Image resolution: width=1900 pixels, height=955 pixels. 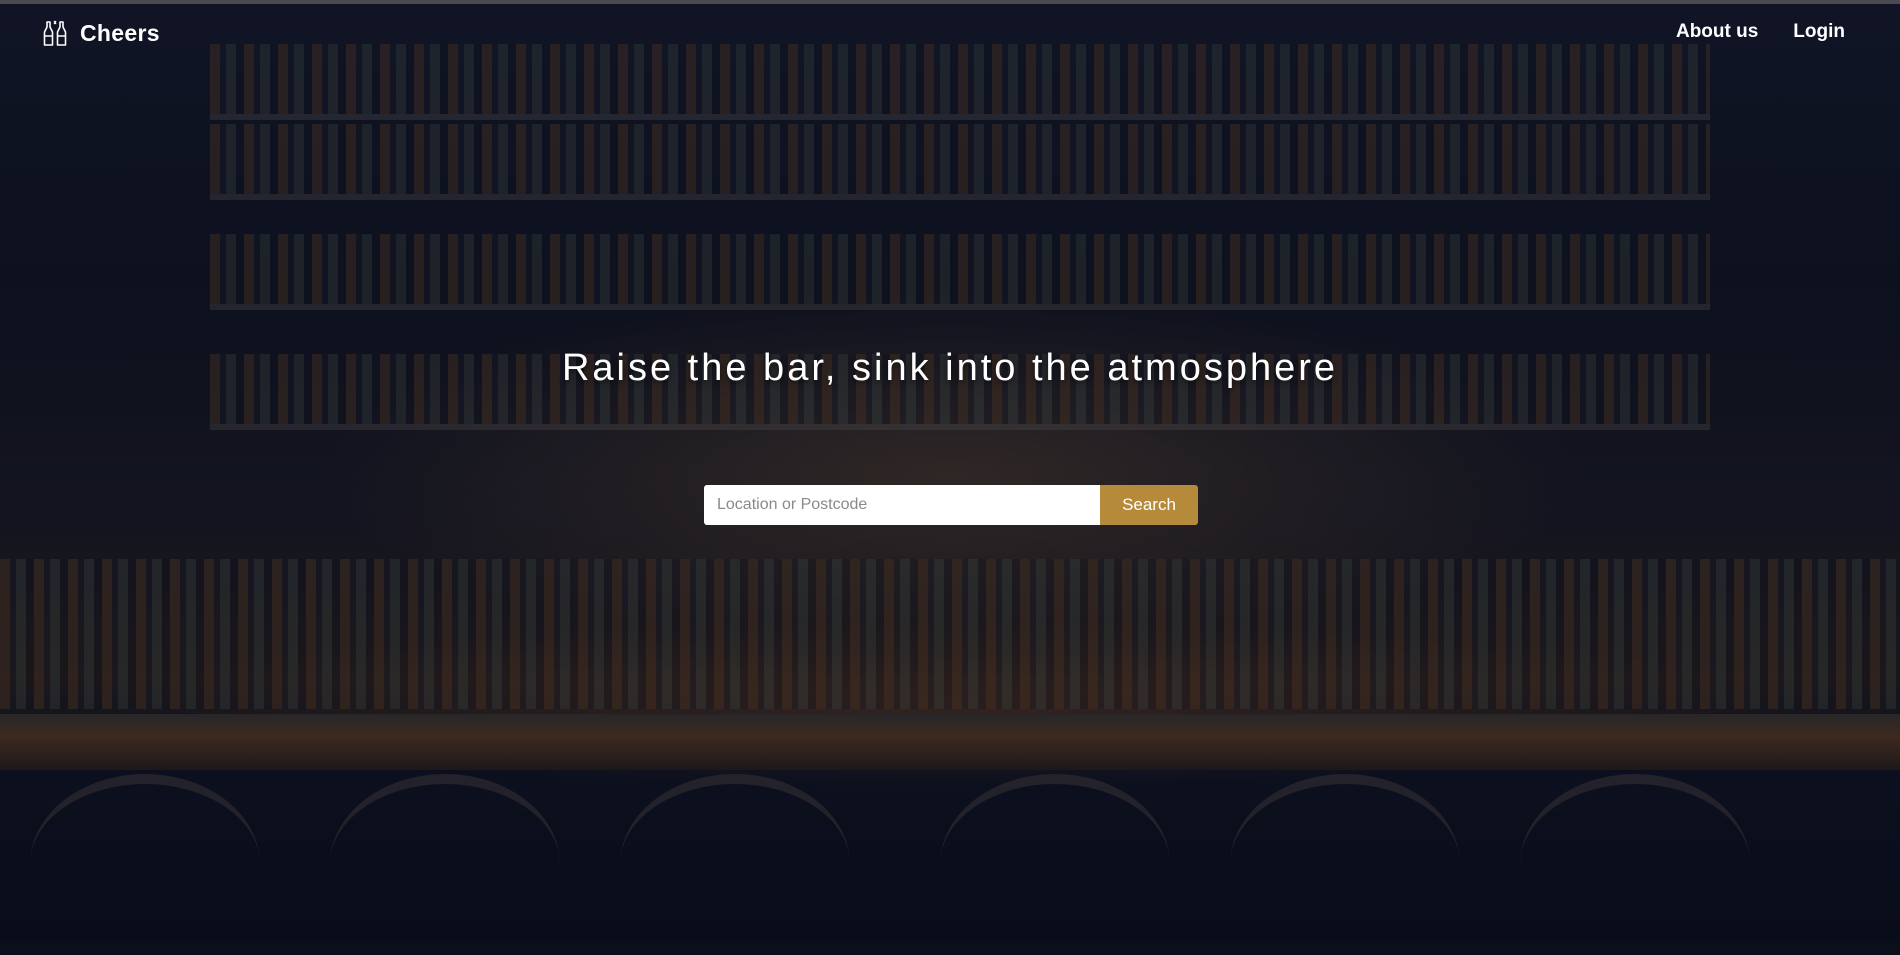 I want to click on beer-bottles-icon, so click(x=55, y=33).